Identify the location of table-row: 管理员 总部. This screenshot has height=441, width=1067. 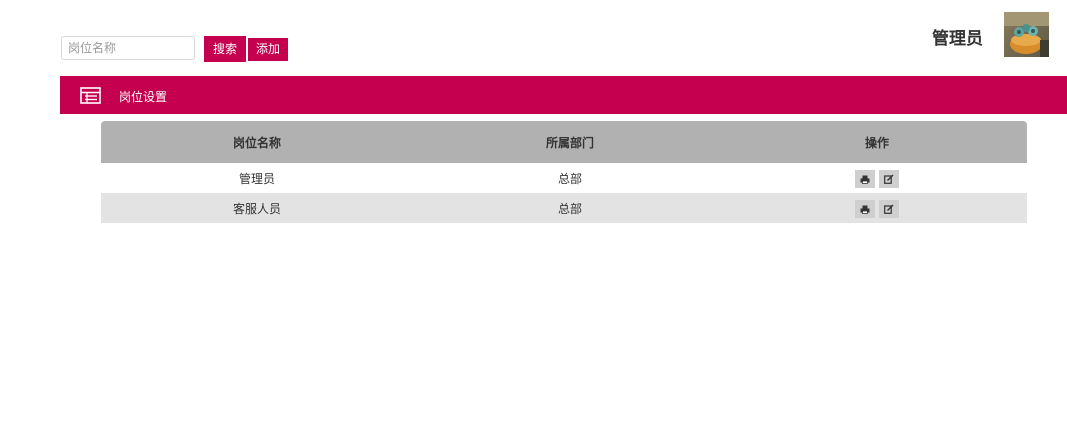
(564, 178).